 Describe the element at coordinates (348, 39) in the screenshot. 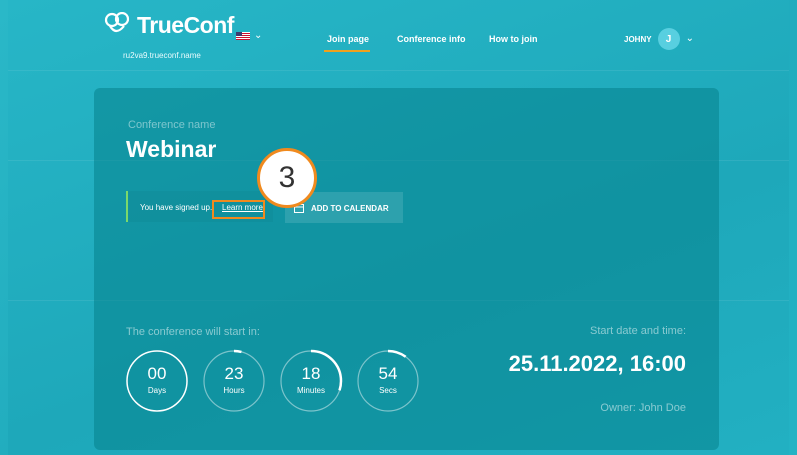

I see `nav-join-page: Join page` at that location.